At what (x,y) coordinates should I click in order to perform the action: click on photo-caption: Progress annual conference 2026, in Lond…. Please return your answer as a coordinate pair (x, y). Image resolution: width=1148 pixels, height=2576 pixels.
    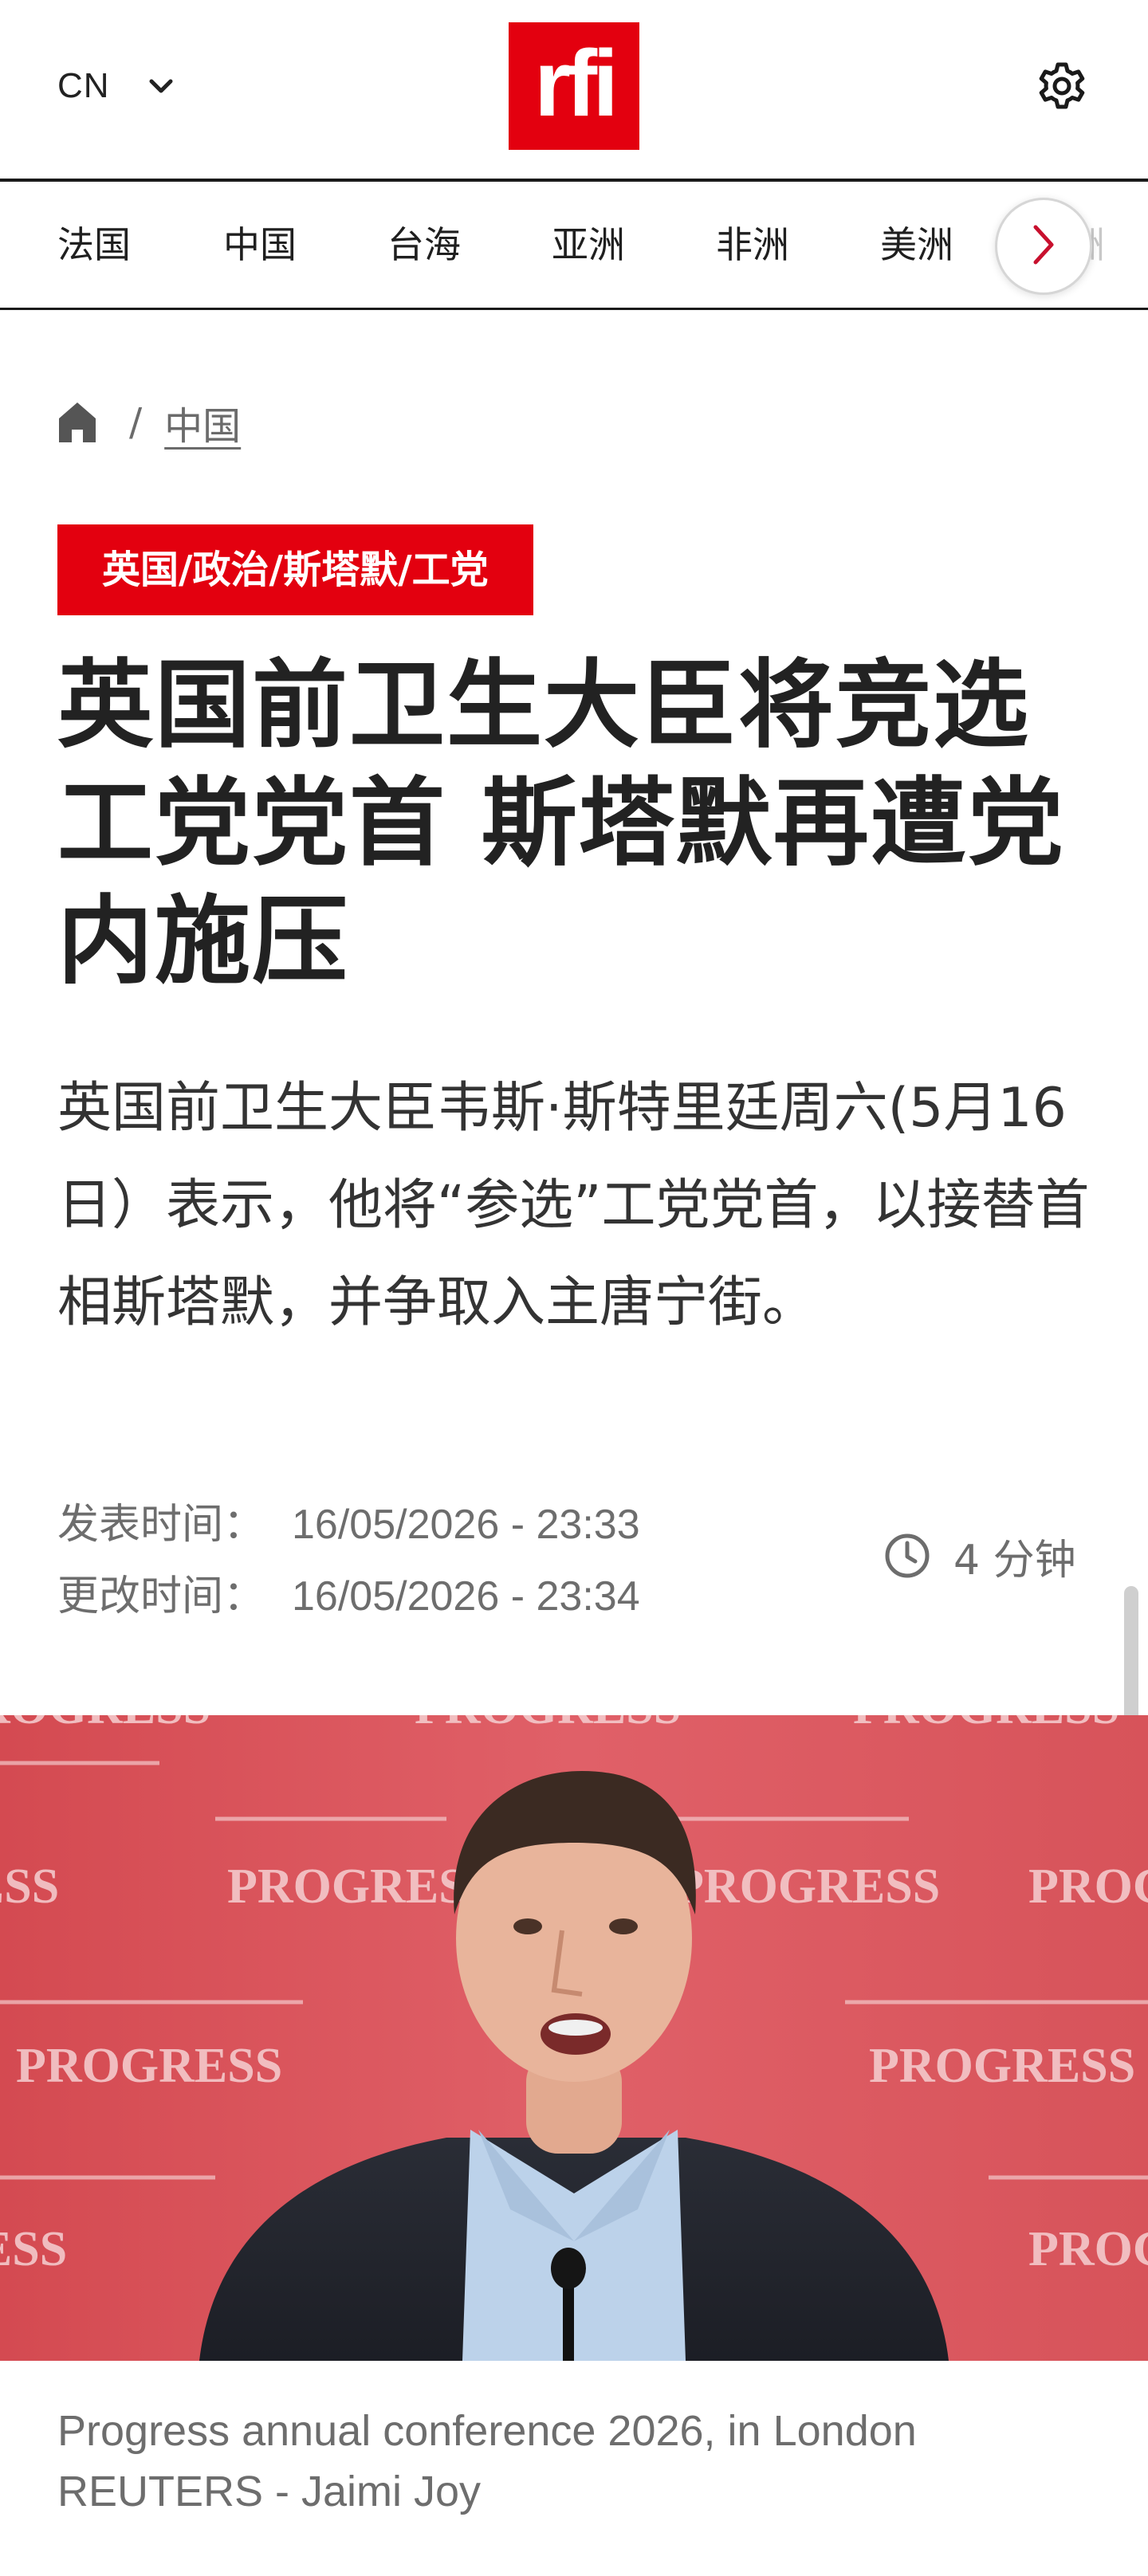
    Looking at the image, I should click on (575, 2461).